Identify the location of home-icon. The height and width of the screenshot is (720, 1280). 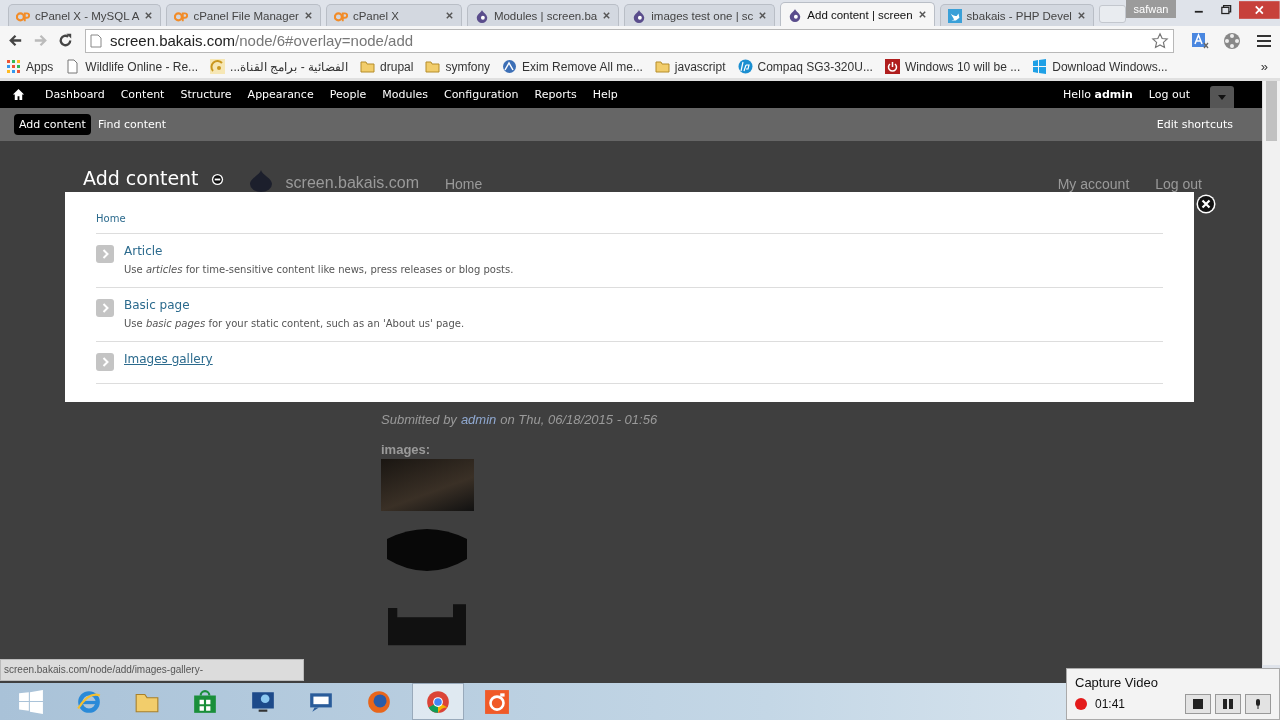
(18, 94).